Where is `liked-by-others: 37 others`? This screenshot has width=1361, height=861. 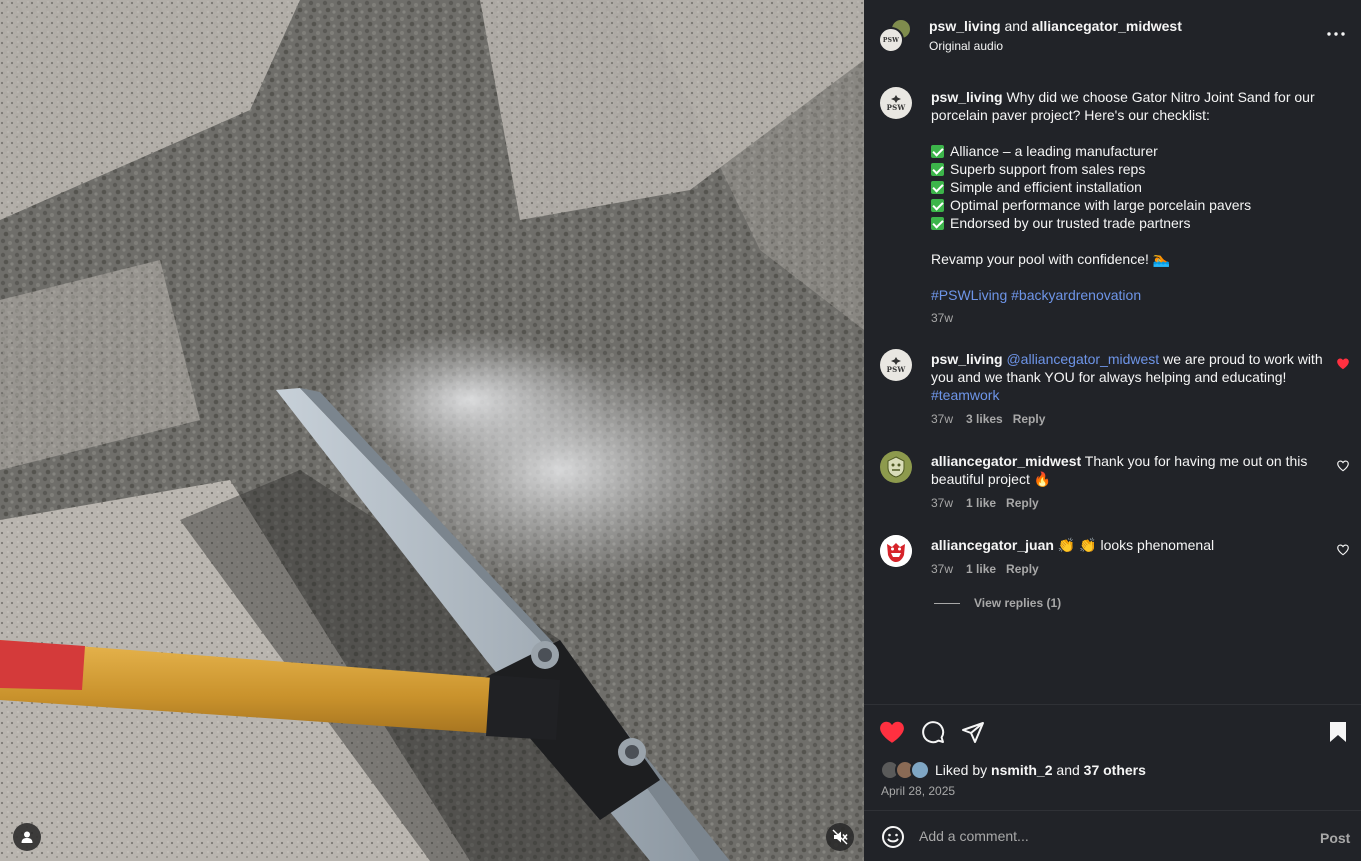
liked-by-others: 37 others is located at coordinates (1115, 770).